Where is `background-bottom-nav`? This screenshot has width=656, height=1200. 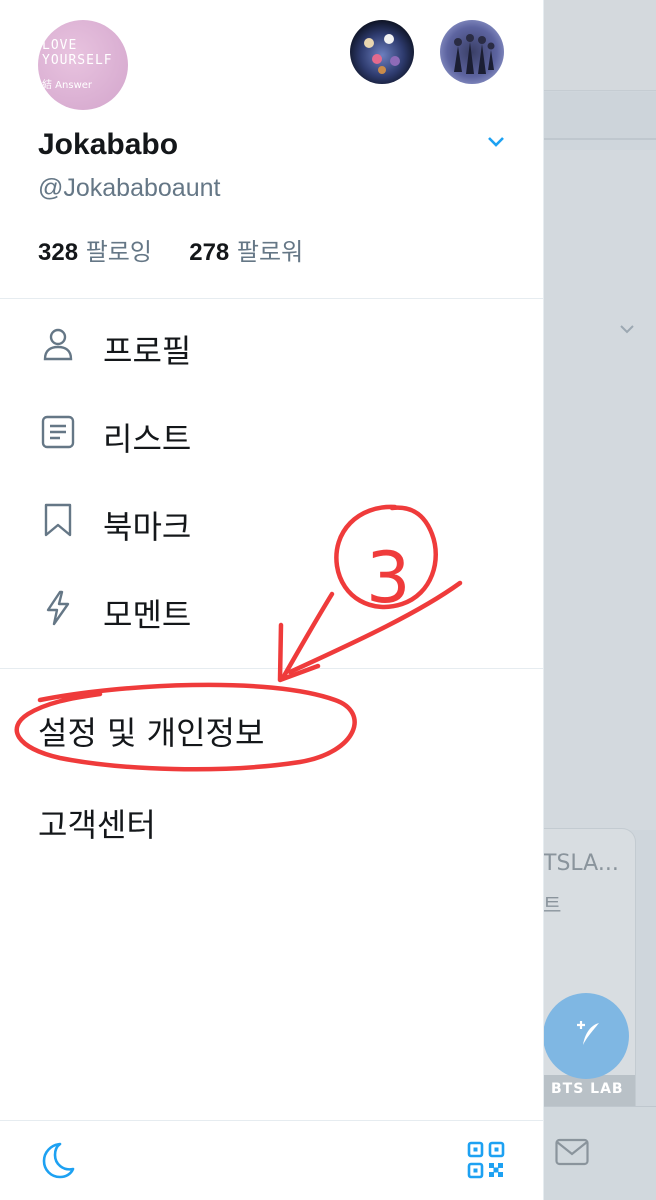 background-bottom-nav is located at coordinates (599, 1153).